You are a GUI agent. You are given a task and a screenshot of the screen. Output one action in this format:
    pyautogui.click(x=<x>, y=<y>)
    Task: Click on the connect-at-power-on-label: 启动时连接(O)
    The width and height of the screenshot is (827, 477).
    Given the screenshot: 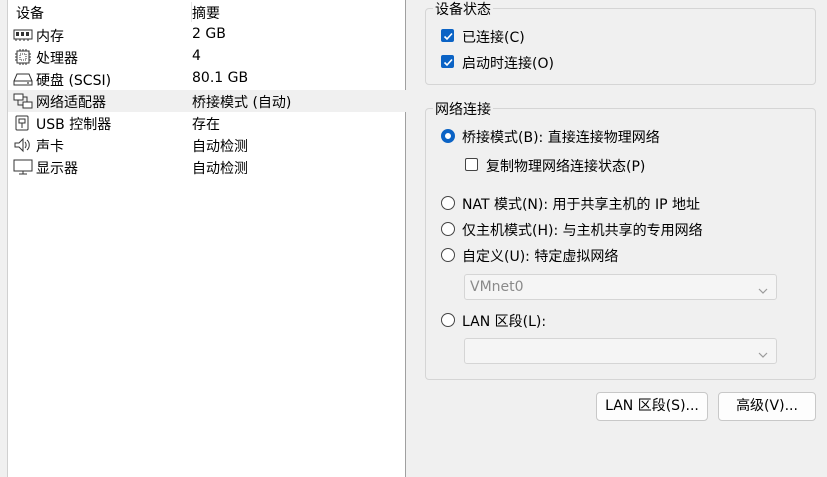 What is the action you would take?
    pyautogui.click(x=508, y=63)
    